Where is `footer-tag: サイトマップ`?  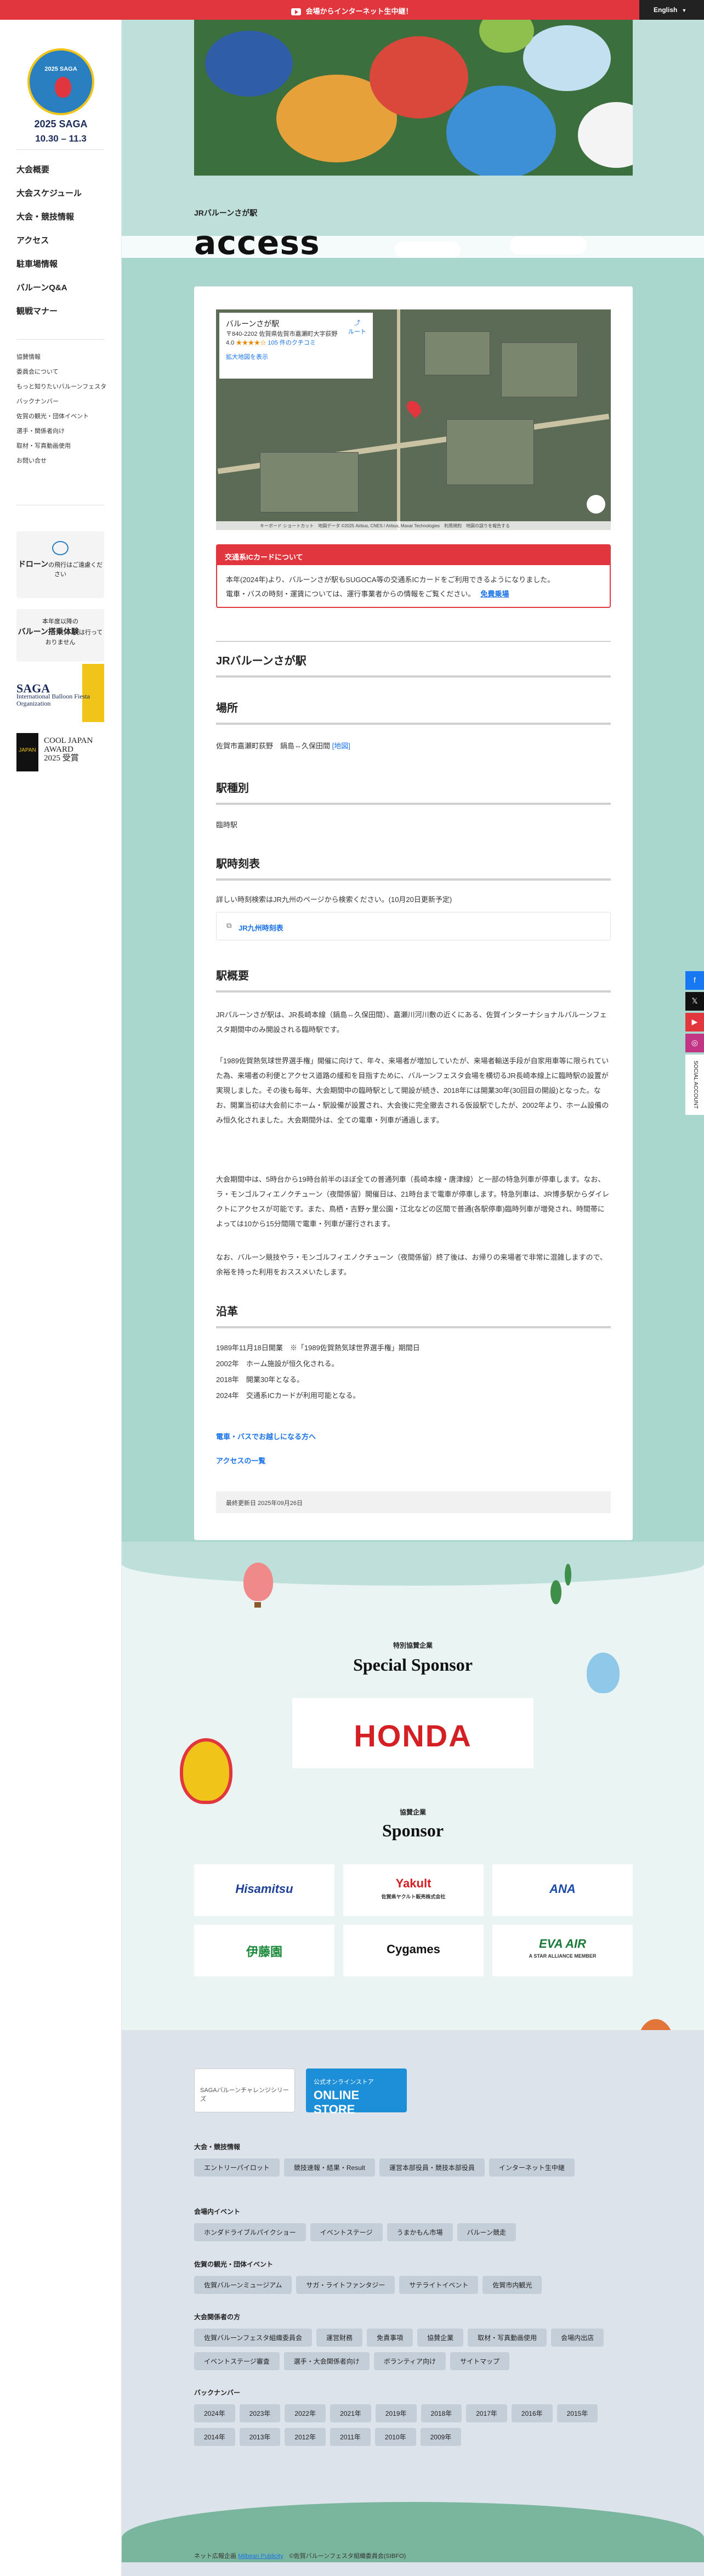
footer-tag: サイトマップ is located at coordinates (480, 2361).